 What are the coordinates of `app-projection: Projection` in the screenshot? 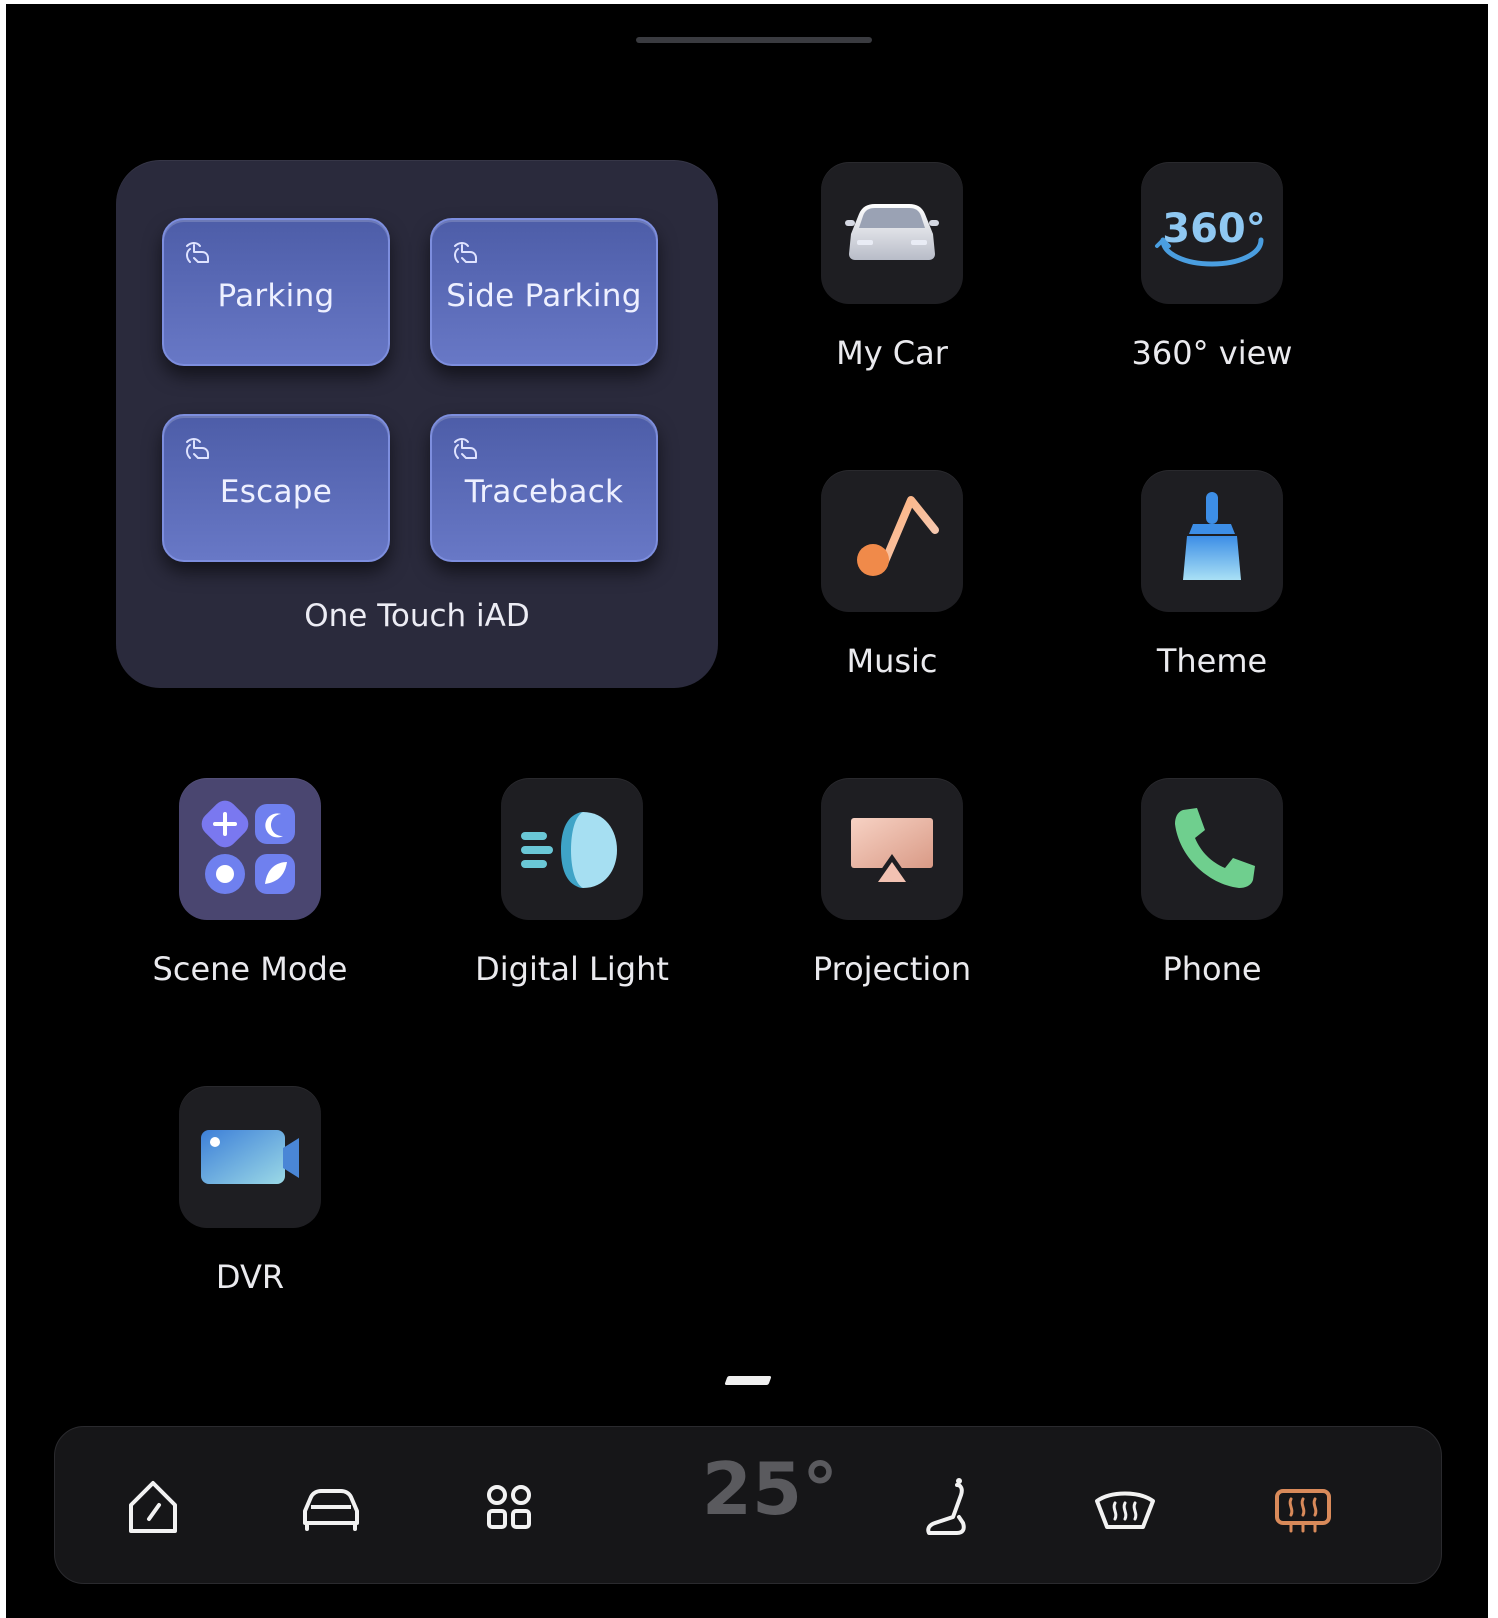 It's located at (892, 898).